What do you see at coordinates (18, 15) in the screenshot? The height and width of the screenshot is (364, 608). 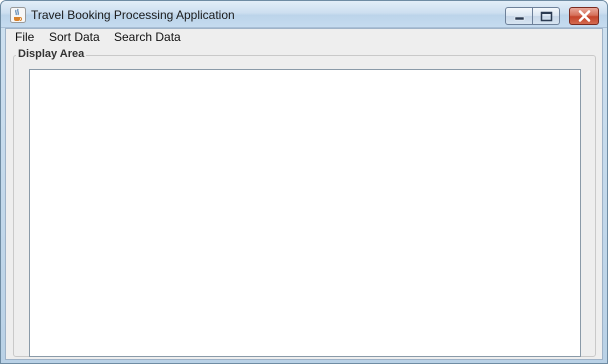 I see `java-coffee-cup-icon` at bounding box center [18, 15].